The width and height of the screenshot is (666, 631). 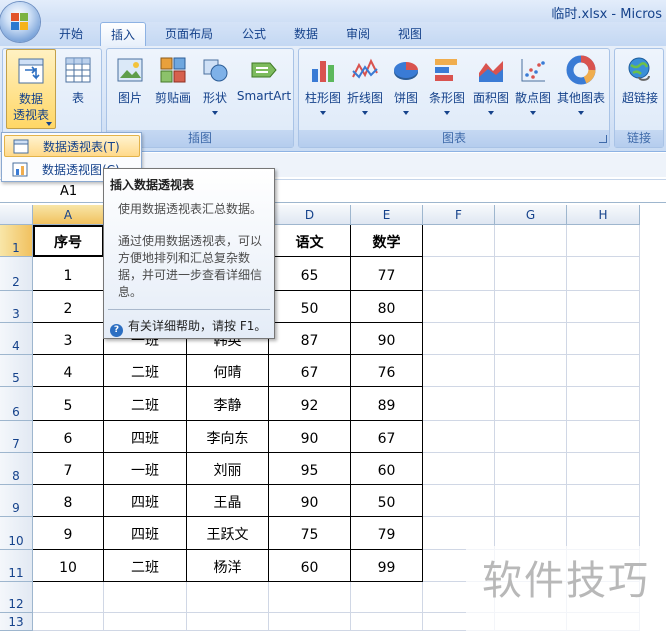 I want to click on cell-a13, so click(x=68, y=622).